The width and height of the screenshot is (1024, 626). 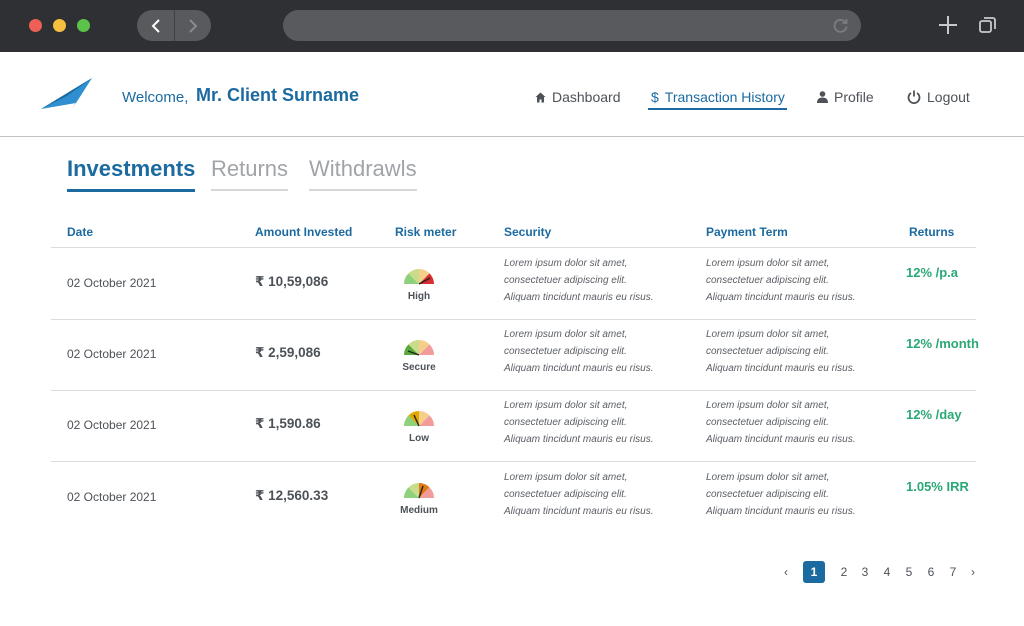 What do you see at coordinates (419, 438) in the screenshot?
I see `risk-label: Low` at bounding box center [419, 438].